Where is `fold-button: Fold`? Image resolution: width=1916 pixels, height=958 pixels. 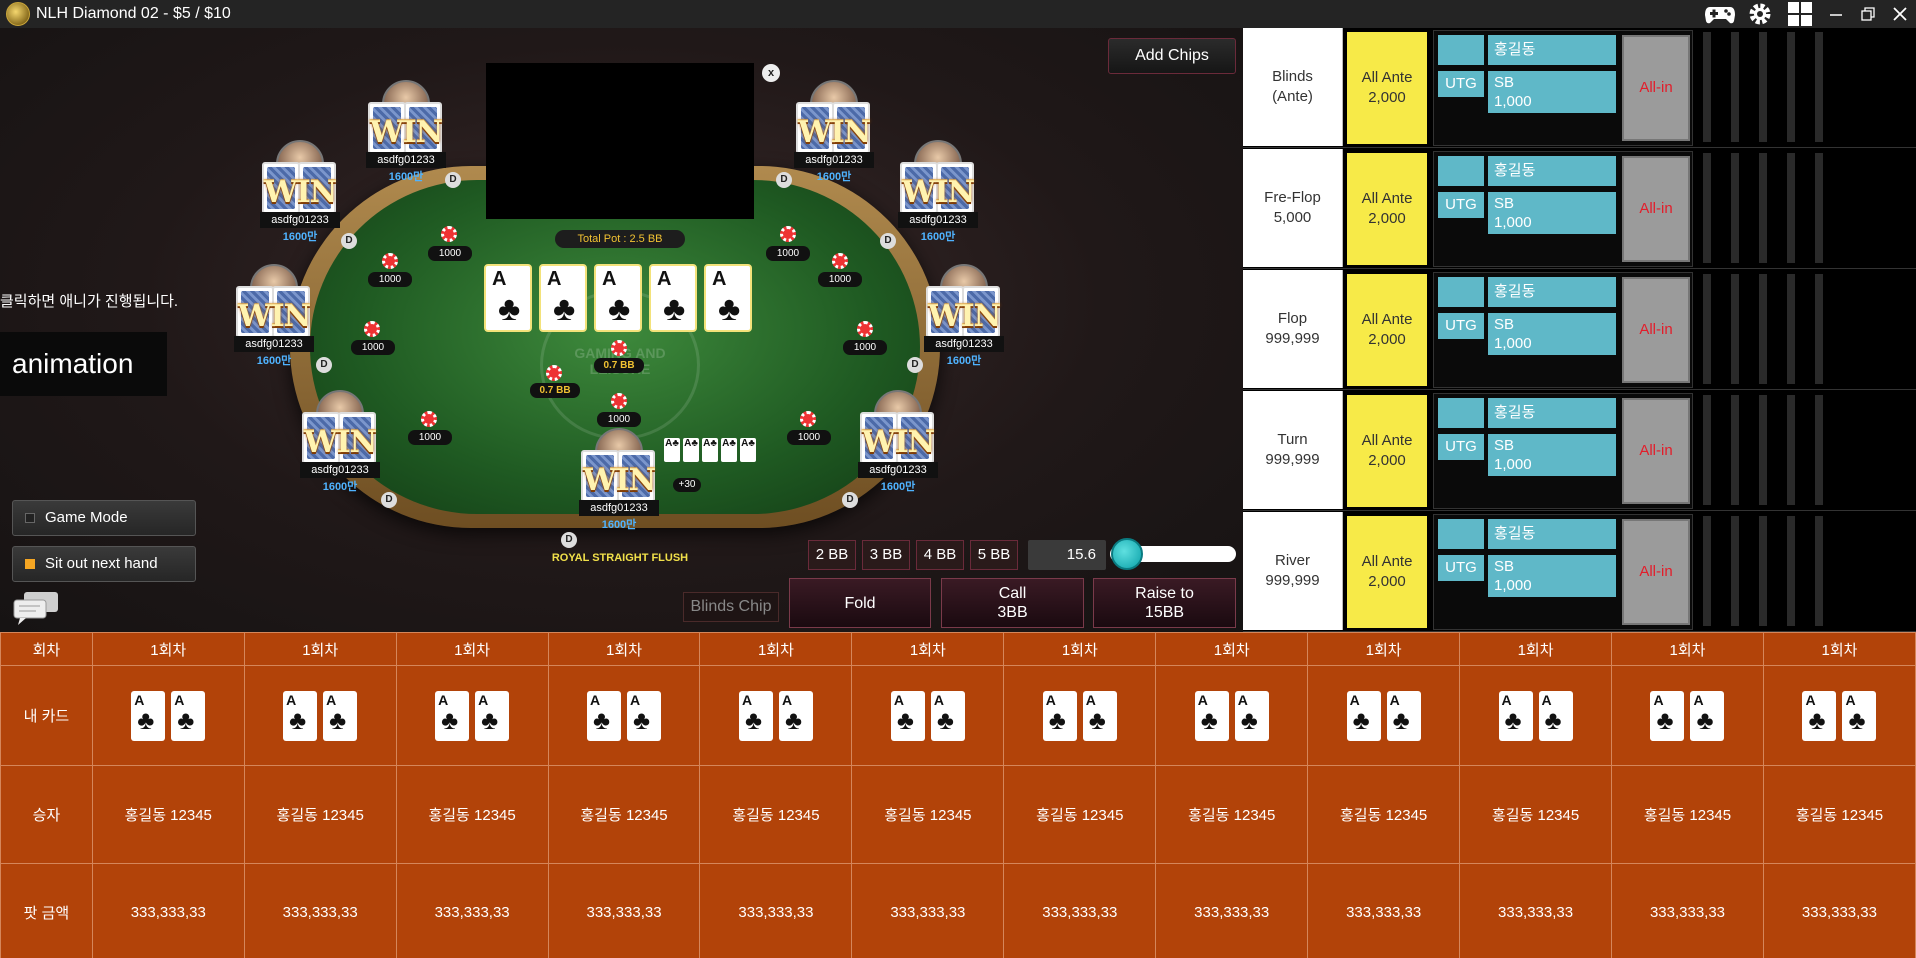 fold-button: Fold is located at coordinates (860, 603).